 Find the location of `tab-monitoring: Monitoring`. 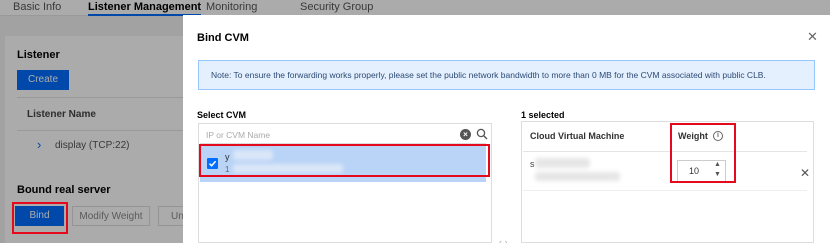

tab-monitoring: Monitoring is located at coordinates (231, 7).